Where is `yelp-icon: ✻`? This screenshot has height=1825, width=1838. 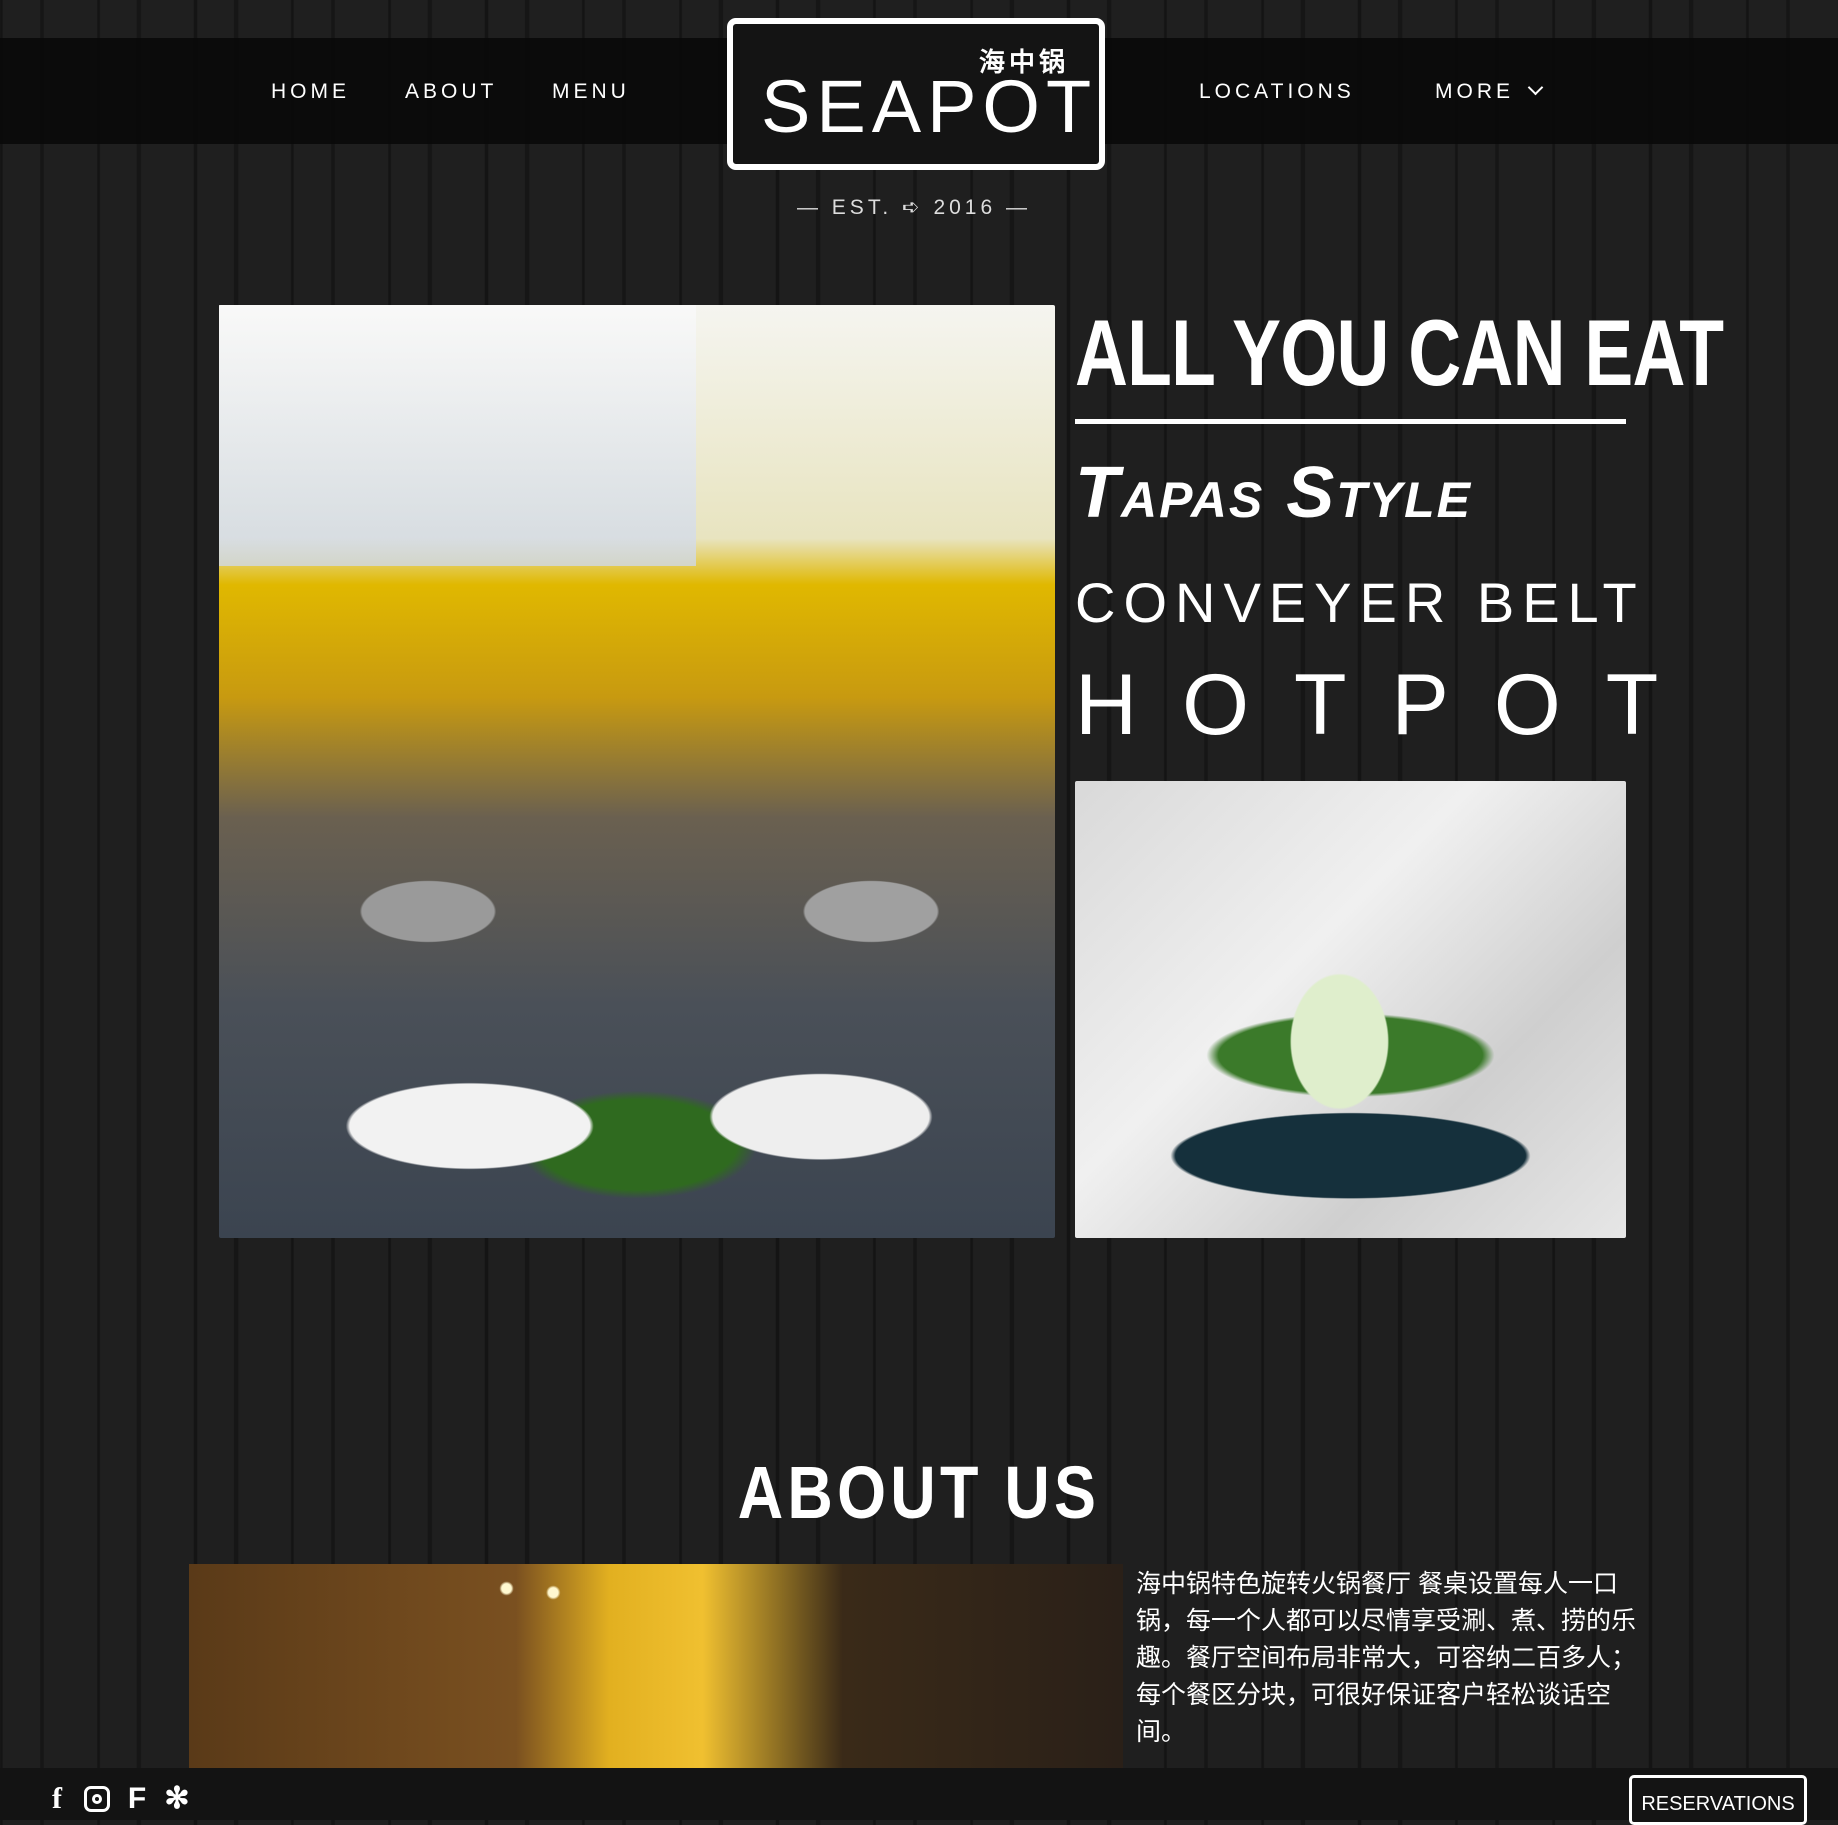
yelp-icon: ✻ is located at coordinates (177, 1799).